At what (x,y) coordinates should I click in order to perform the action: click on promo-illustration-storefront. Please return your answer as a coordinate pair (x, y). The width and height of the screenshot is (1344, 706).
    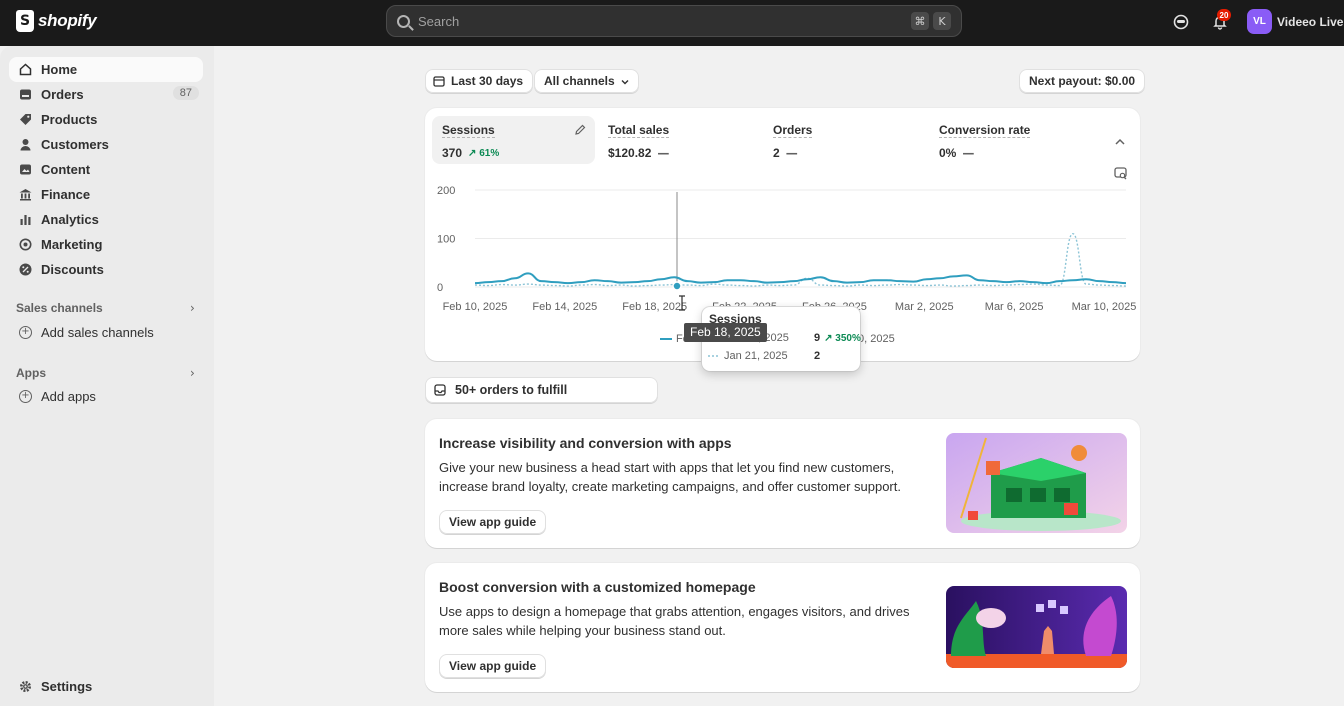
    Looking at the image, I should click on (1036, 483).